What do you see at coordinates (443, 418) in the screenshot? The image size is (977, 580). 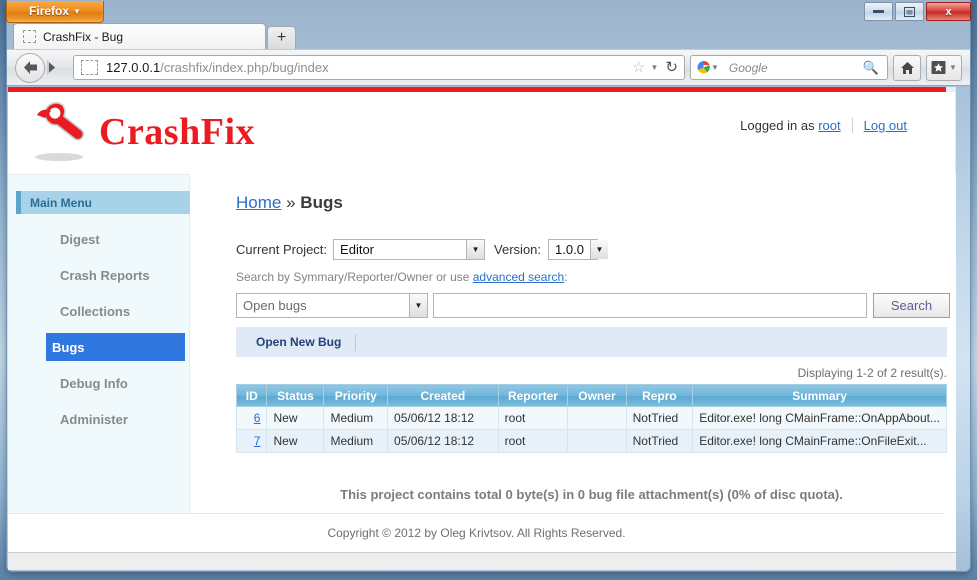 I see `cell-created: 05/06/12 18:12` at bounding box center [443, 418].